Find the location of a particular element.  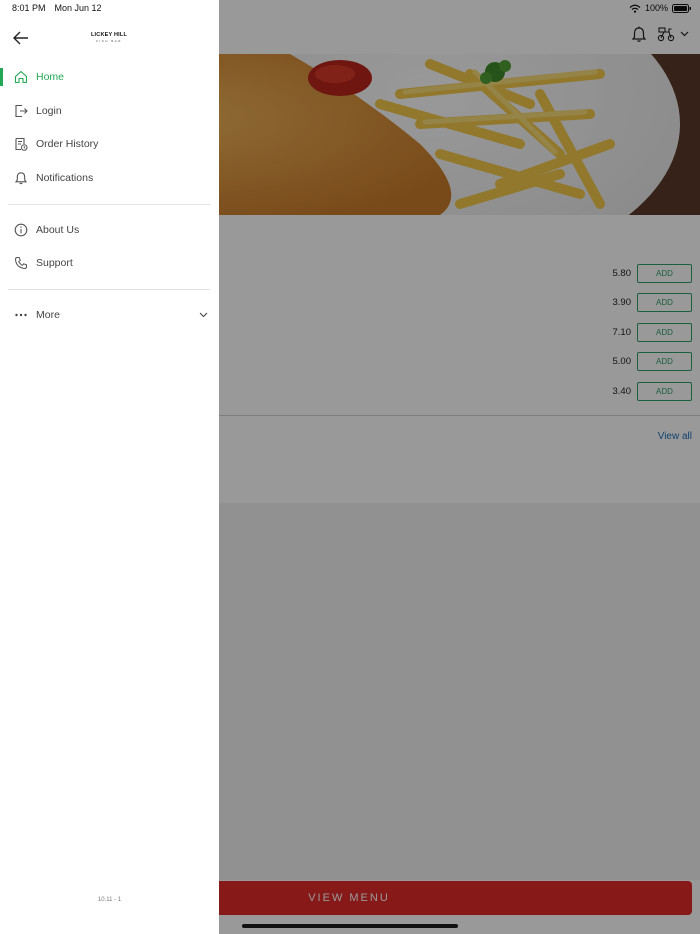

nav-item-label: Order History is located at coordinates (67, 144).